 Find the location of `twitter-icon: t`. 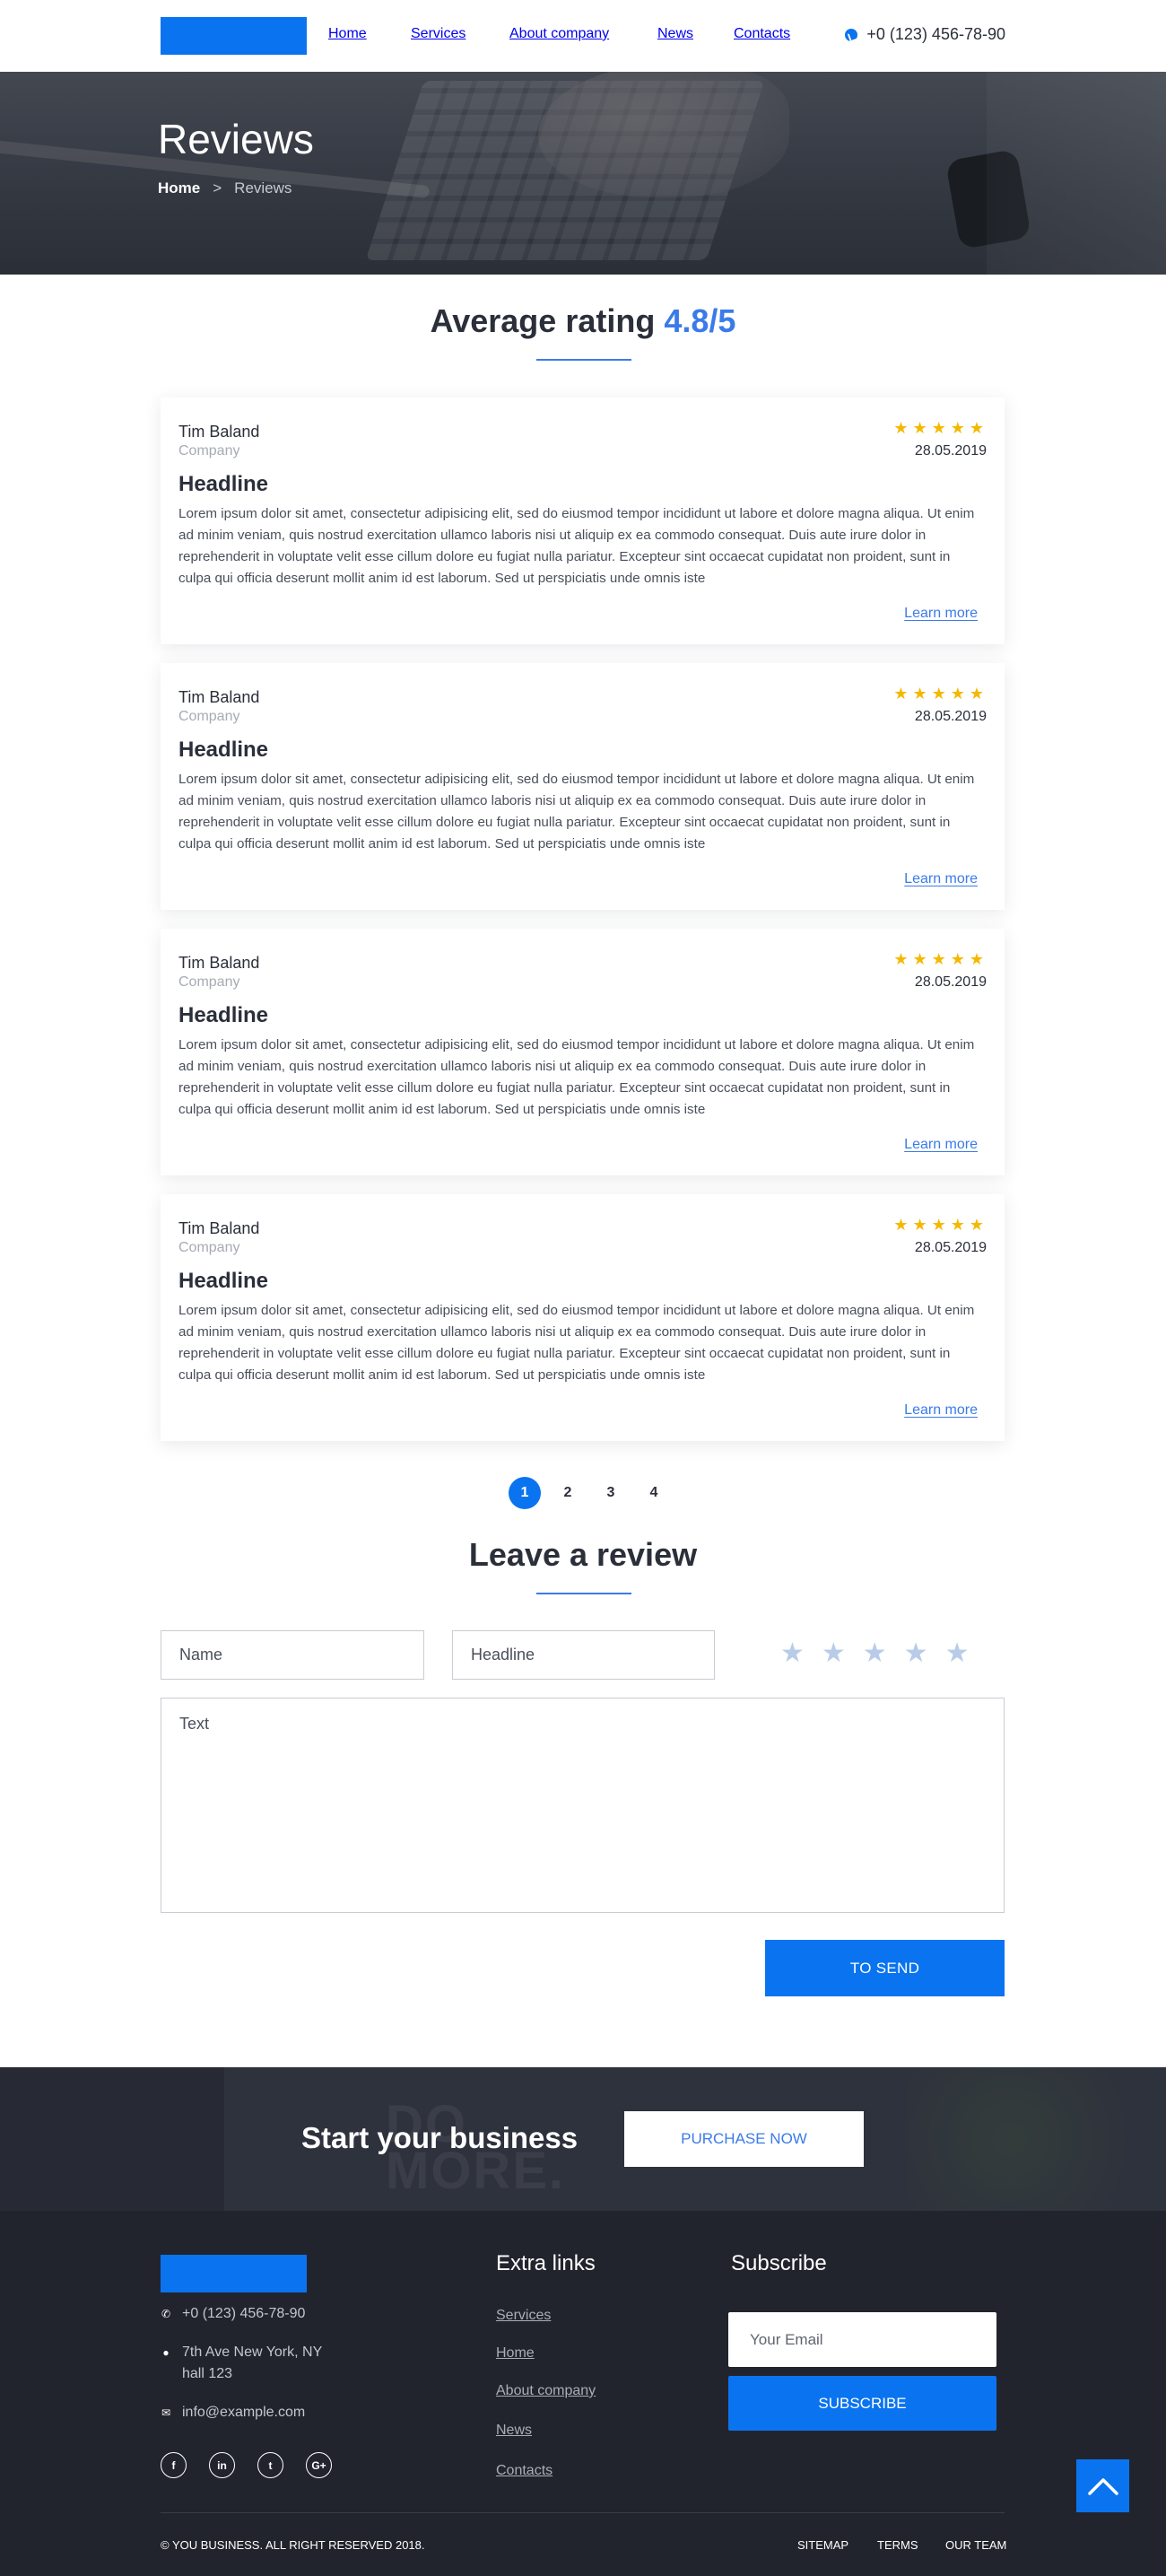

twitter-icon: t is located at coordinates (270, 2465).